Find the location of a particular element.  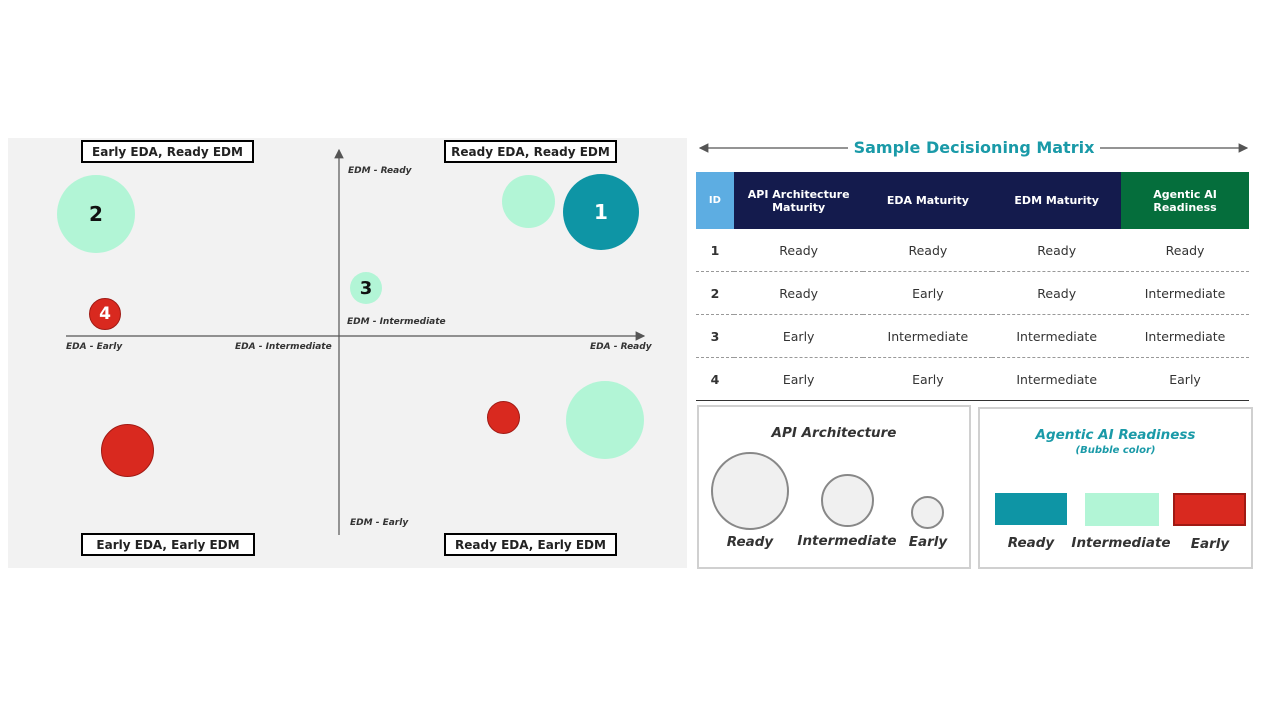

legend-swatch-ready is located at coordinates (1031, 509).